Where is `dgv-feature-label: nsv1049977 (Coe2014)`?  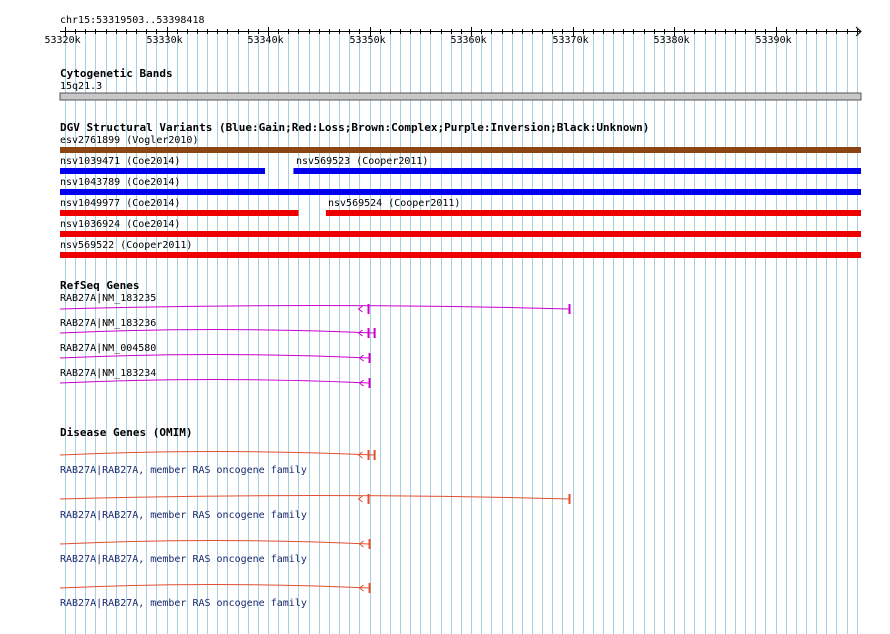
dgv-feature-label: nsv1049977 (Coe2014) is located at coordinates (120, 203).